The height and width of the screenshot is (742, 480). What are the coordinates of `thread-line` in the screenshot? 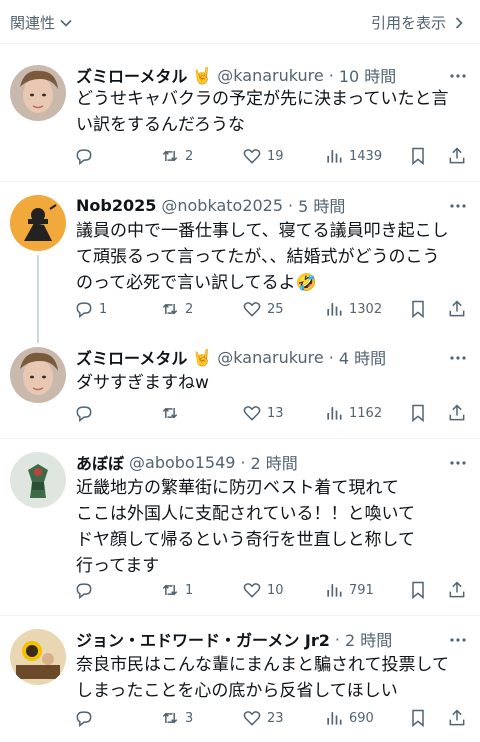 It's located at (38, 299).